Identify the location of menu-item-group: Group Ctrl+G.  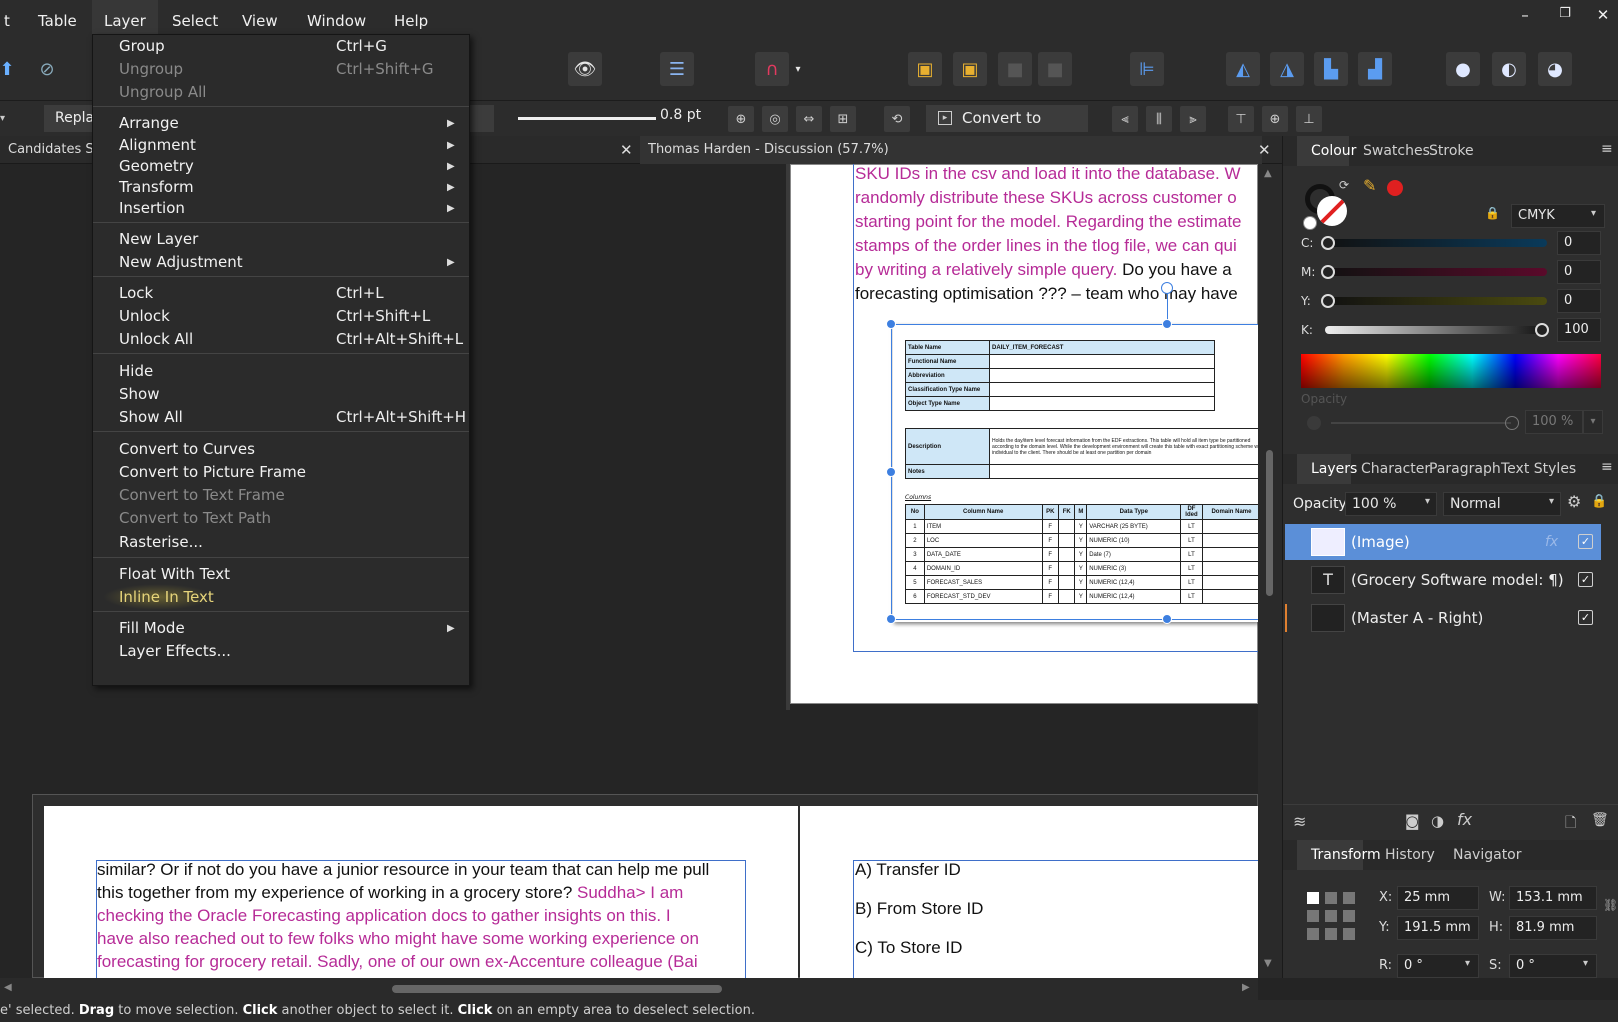
(281, 46).